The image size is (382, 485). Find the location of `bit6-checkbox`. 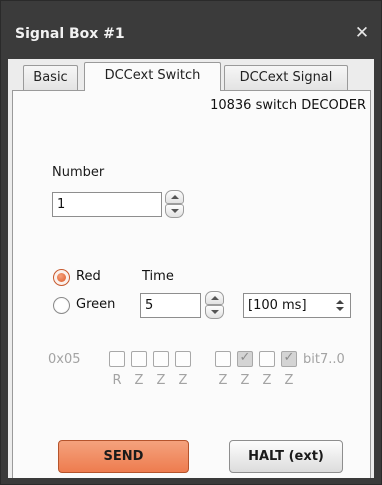

bit6-checkbox is located at coordinates (139, 359).